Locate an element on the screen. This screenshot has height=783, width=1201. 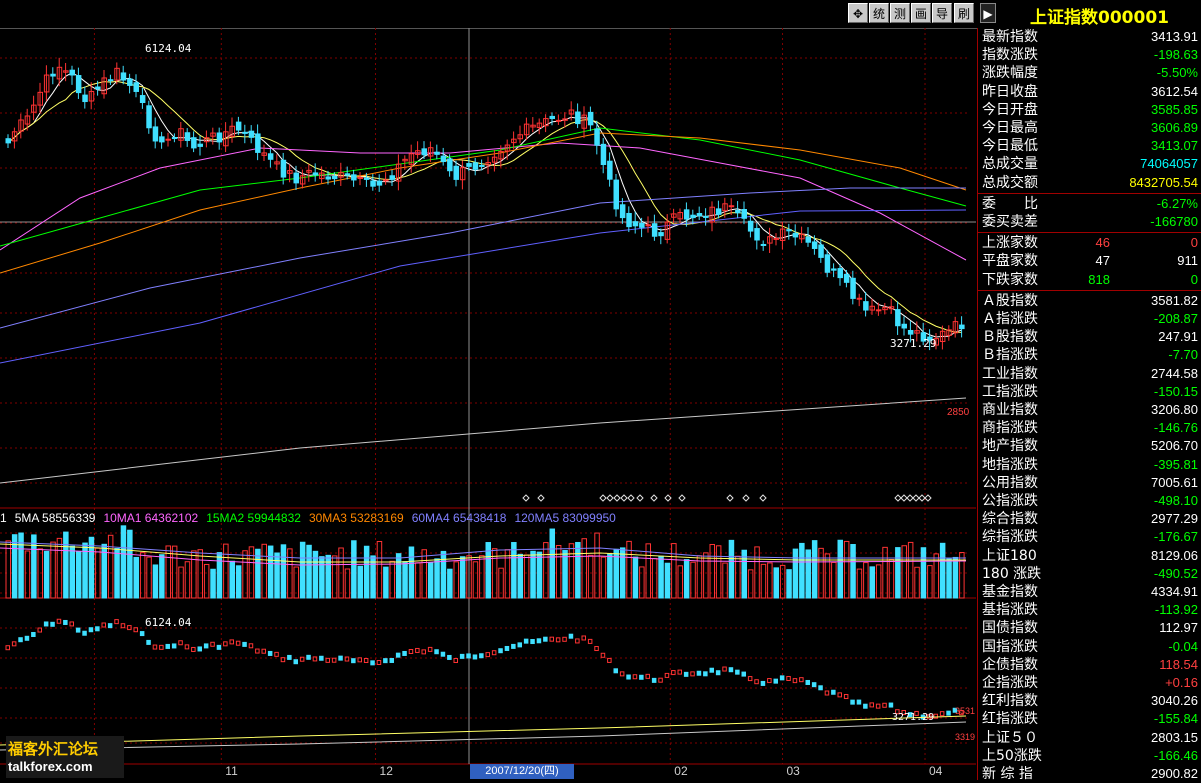
quote-row: 上涨家数 0 46 is located at coordinates (1089, 243).